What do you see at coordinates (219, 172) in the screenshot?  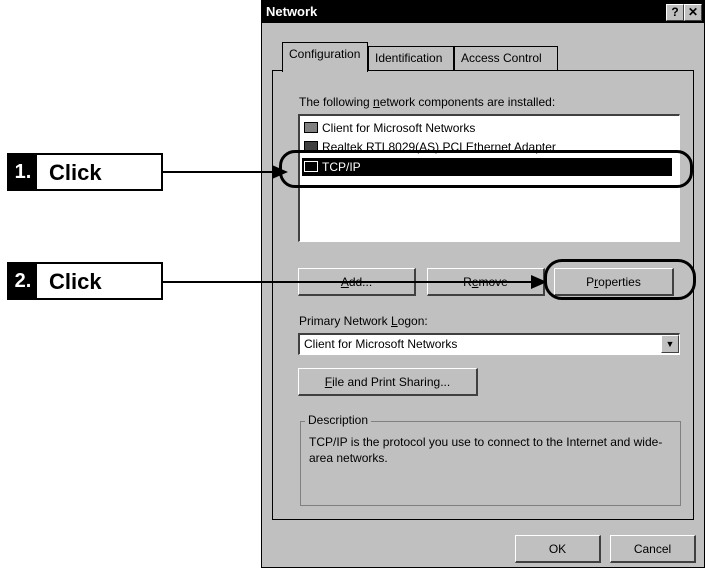 I see `callout-1-line` at bounding box center [219, 172].